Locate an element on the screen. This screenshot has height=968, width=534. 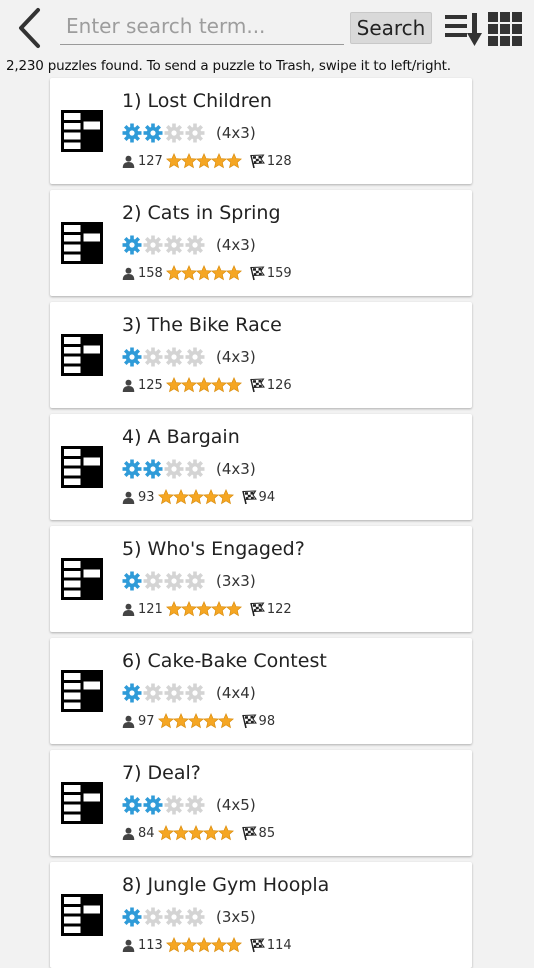
puzzle-stats: 113 114 is located at coordinates (207, 945).